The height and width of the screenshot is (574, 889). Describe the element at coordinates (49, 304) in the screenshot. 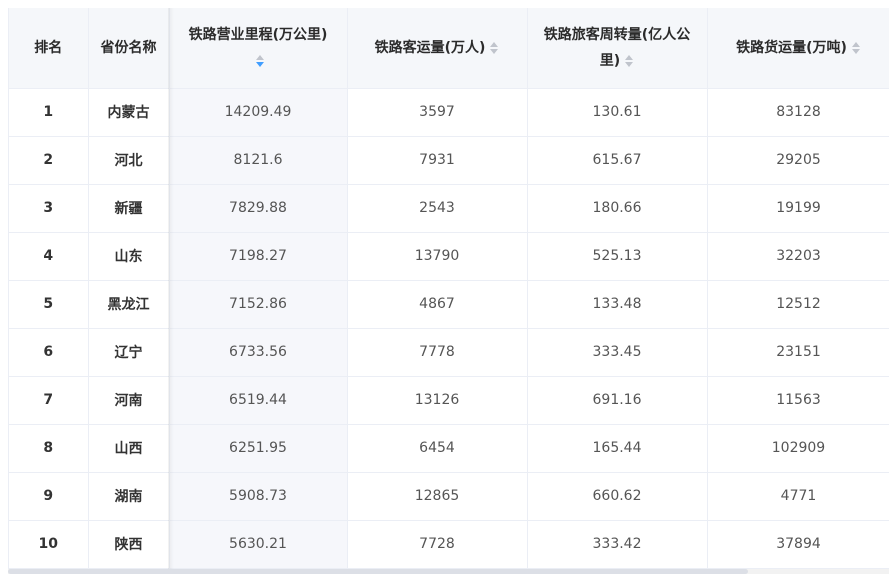

I see `cell-rank: 5` at that location.